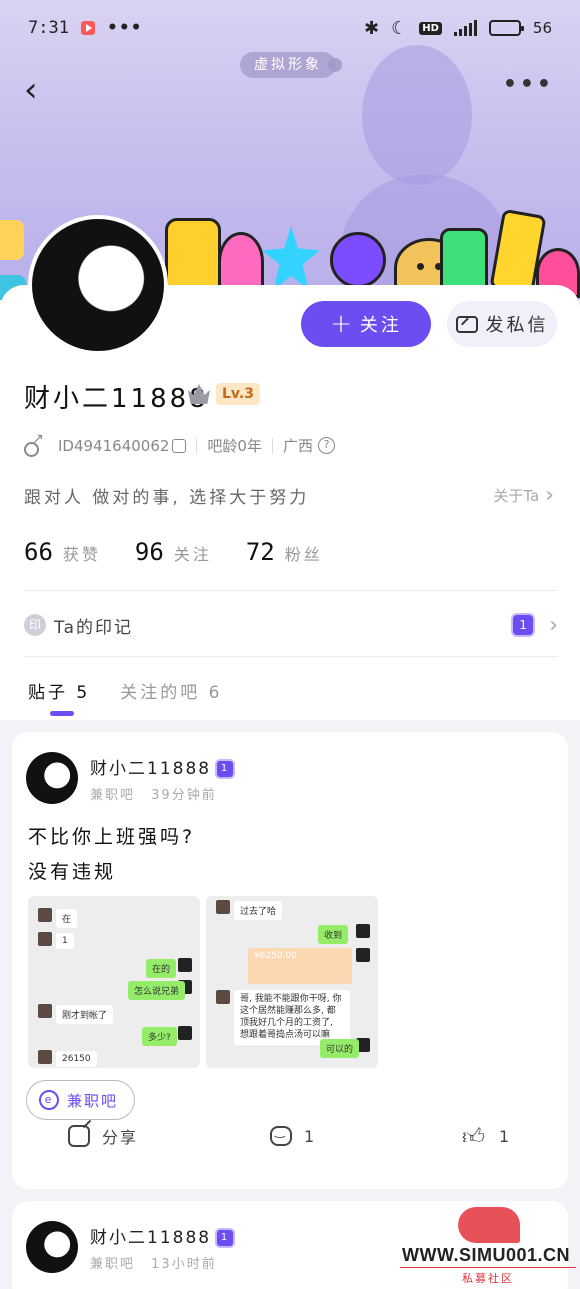 Image resolution: width=580 pixels, height=1289 pixels. Describe the element at coordinates (341, 324) in the screenshot. I see `plus-icon: +` at that location.